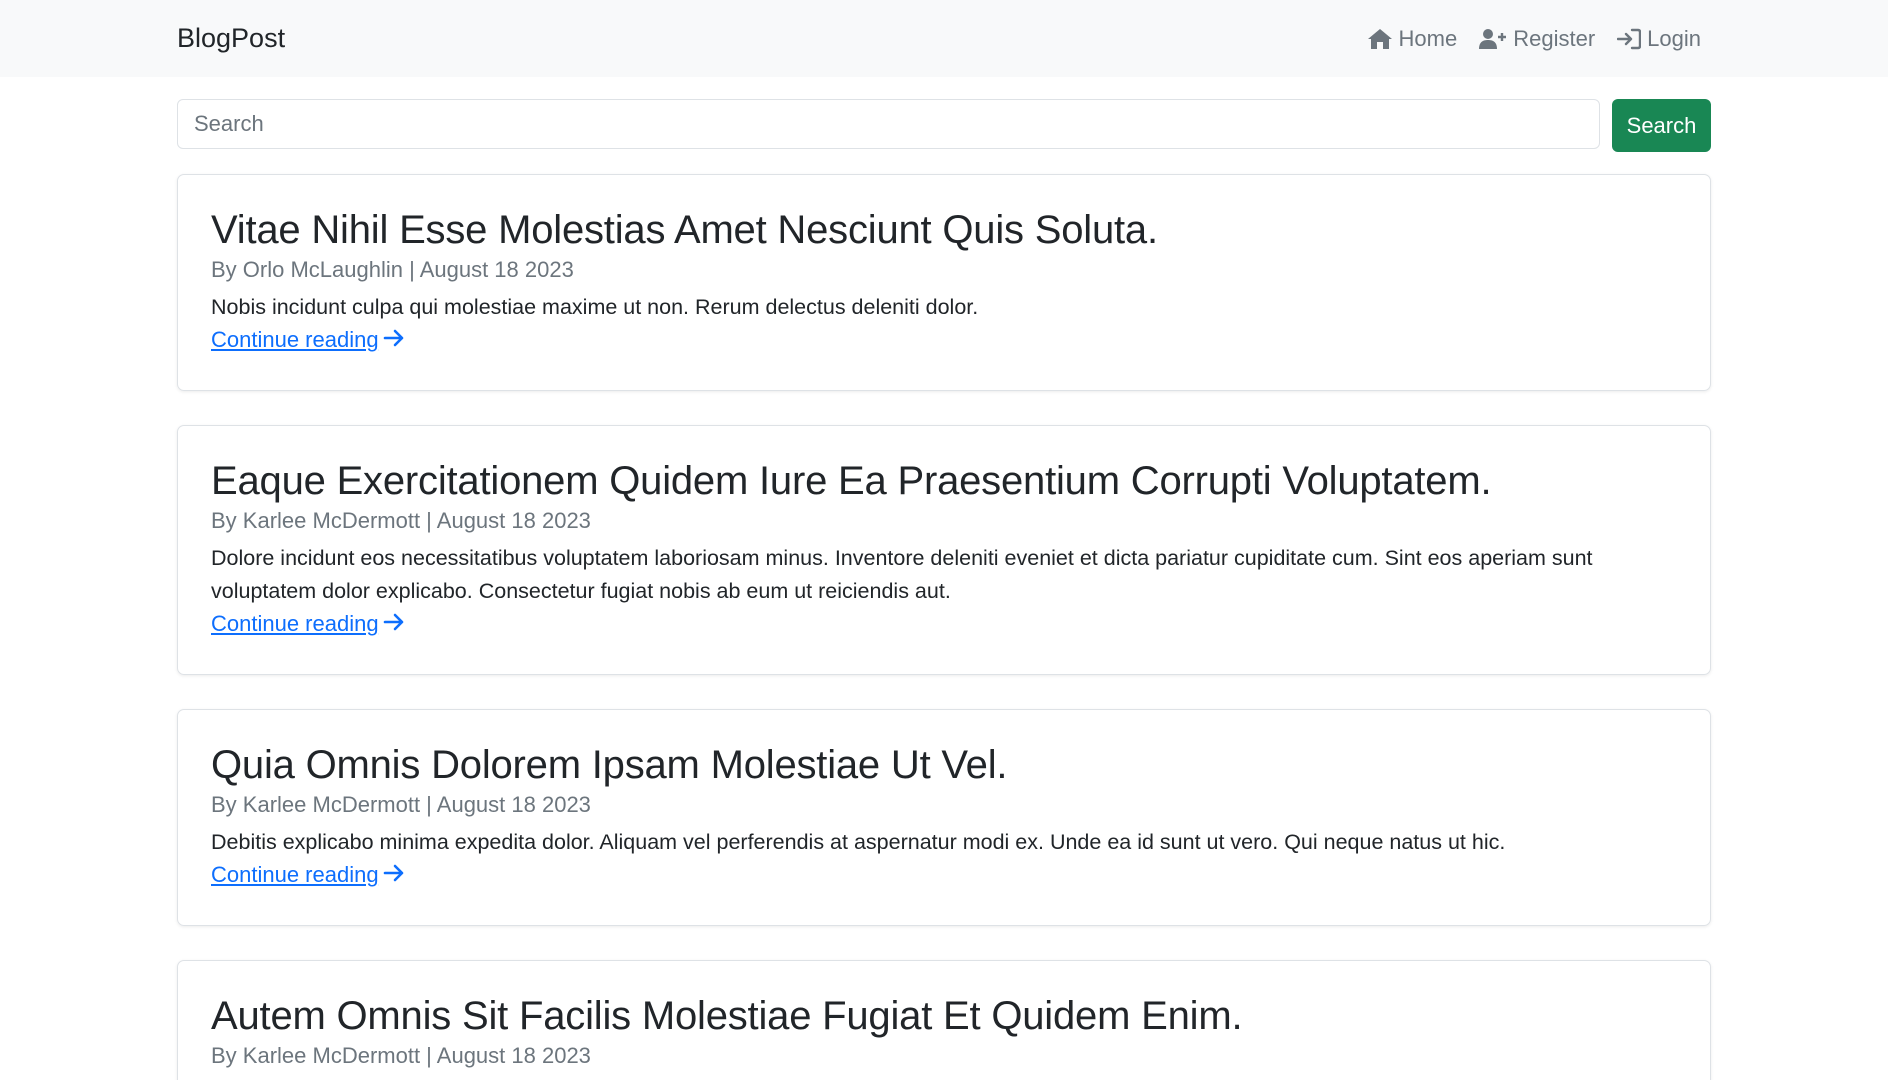  What do you see at coordinates (1380, 39) in the screenshot?
I see `home-icon` at bounding box center [1380, 39].